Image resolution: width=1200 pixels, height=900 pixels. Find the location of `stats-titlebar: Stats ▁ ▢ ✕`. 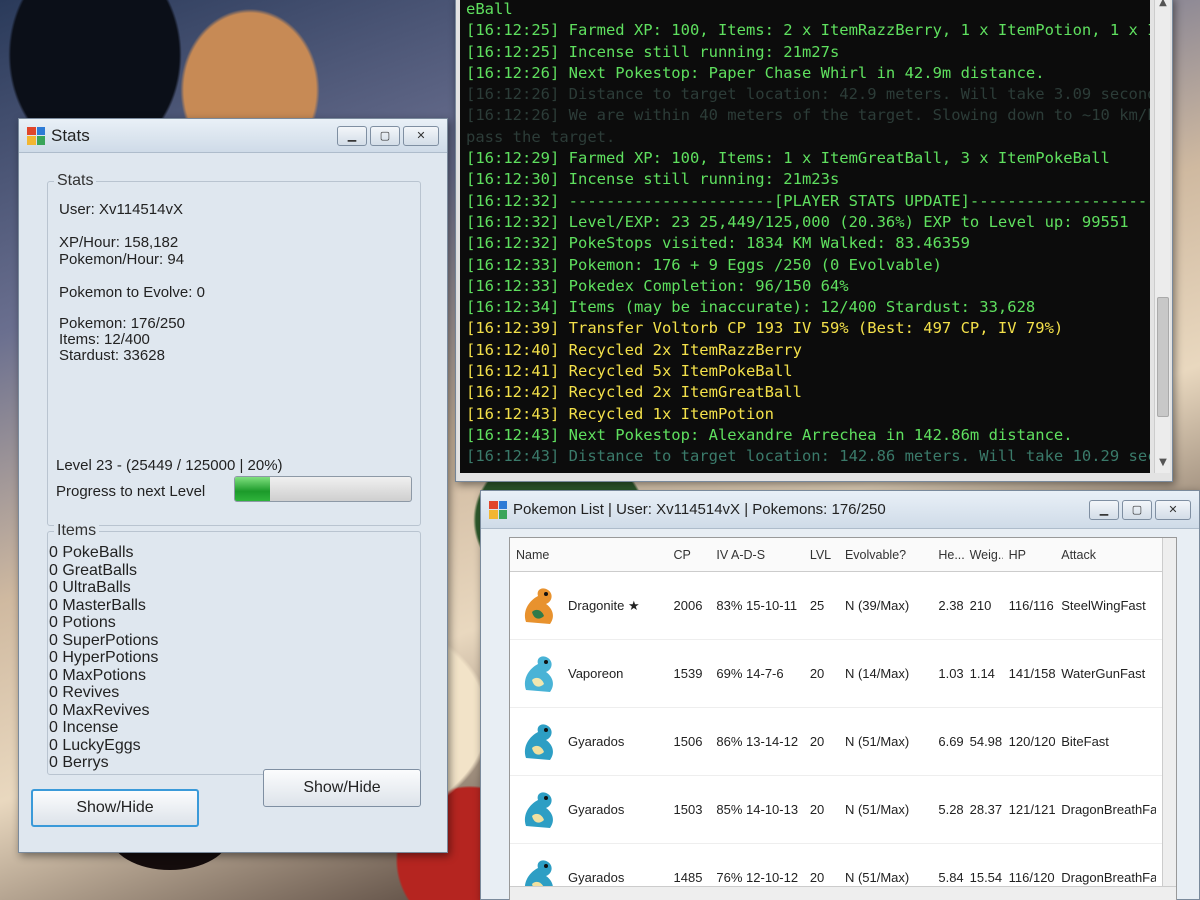

stats-titlebar: Stats ▁ ▢ ✕ is located at coordinates (233, 136).